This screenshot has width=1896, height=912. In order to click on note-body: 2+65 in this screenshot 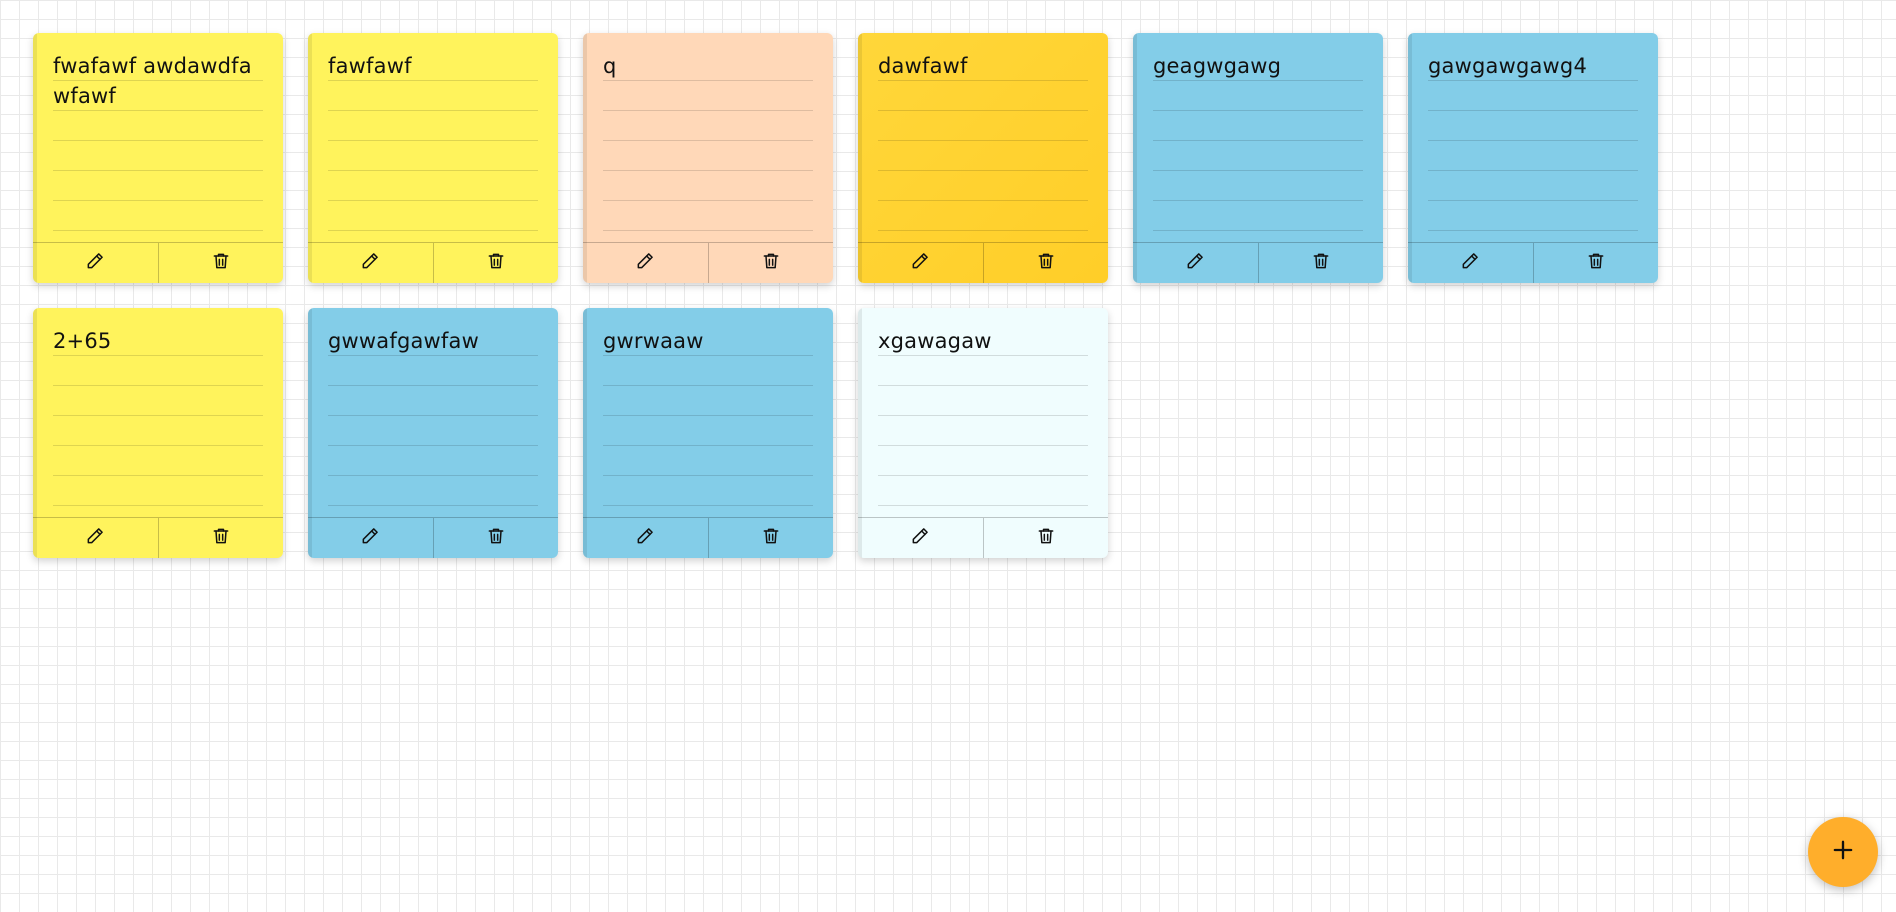, I will do `click(158, 416)`.